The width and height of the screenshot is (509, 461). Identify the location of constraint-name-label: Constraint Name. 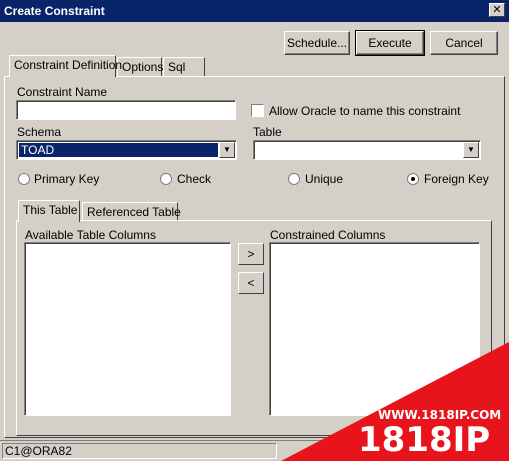
(62, 92).